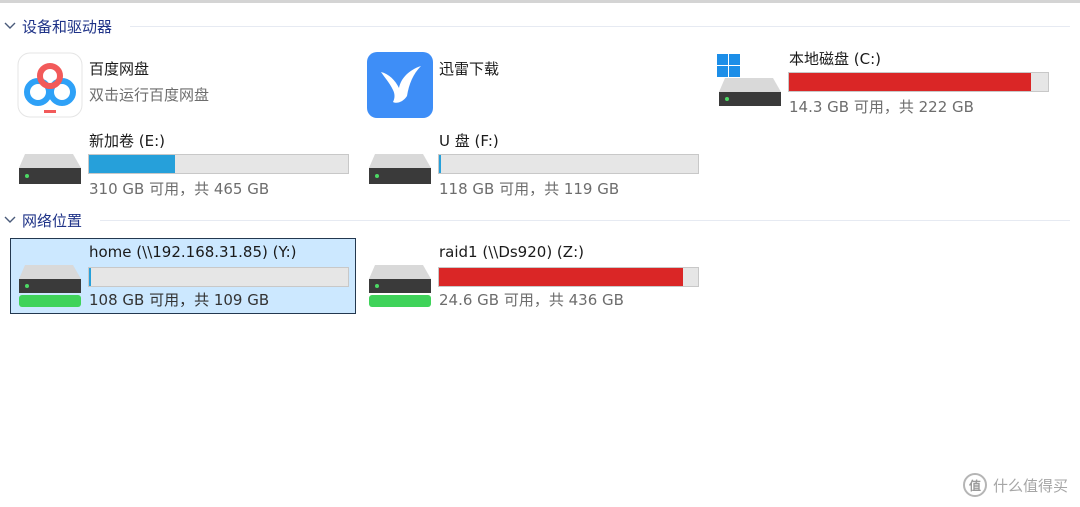 The width and height of the screenshot is (1080, 507). What do you see at coordinates (469, 141) in the screenshot?
I see `drive-label: U 盘 (F:)` at bounding box center [469, 141].